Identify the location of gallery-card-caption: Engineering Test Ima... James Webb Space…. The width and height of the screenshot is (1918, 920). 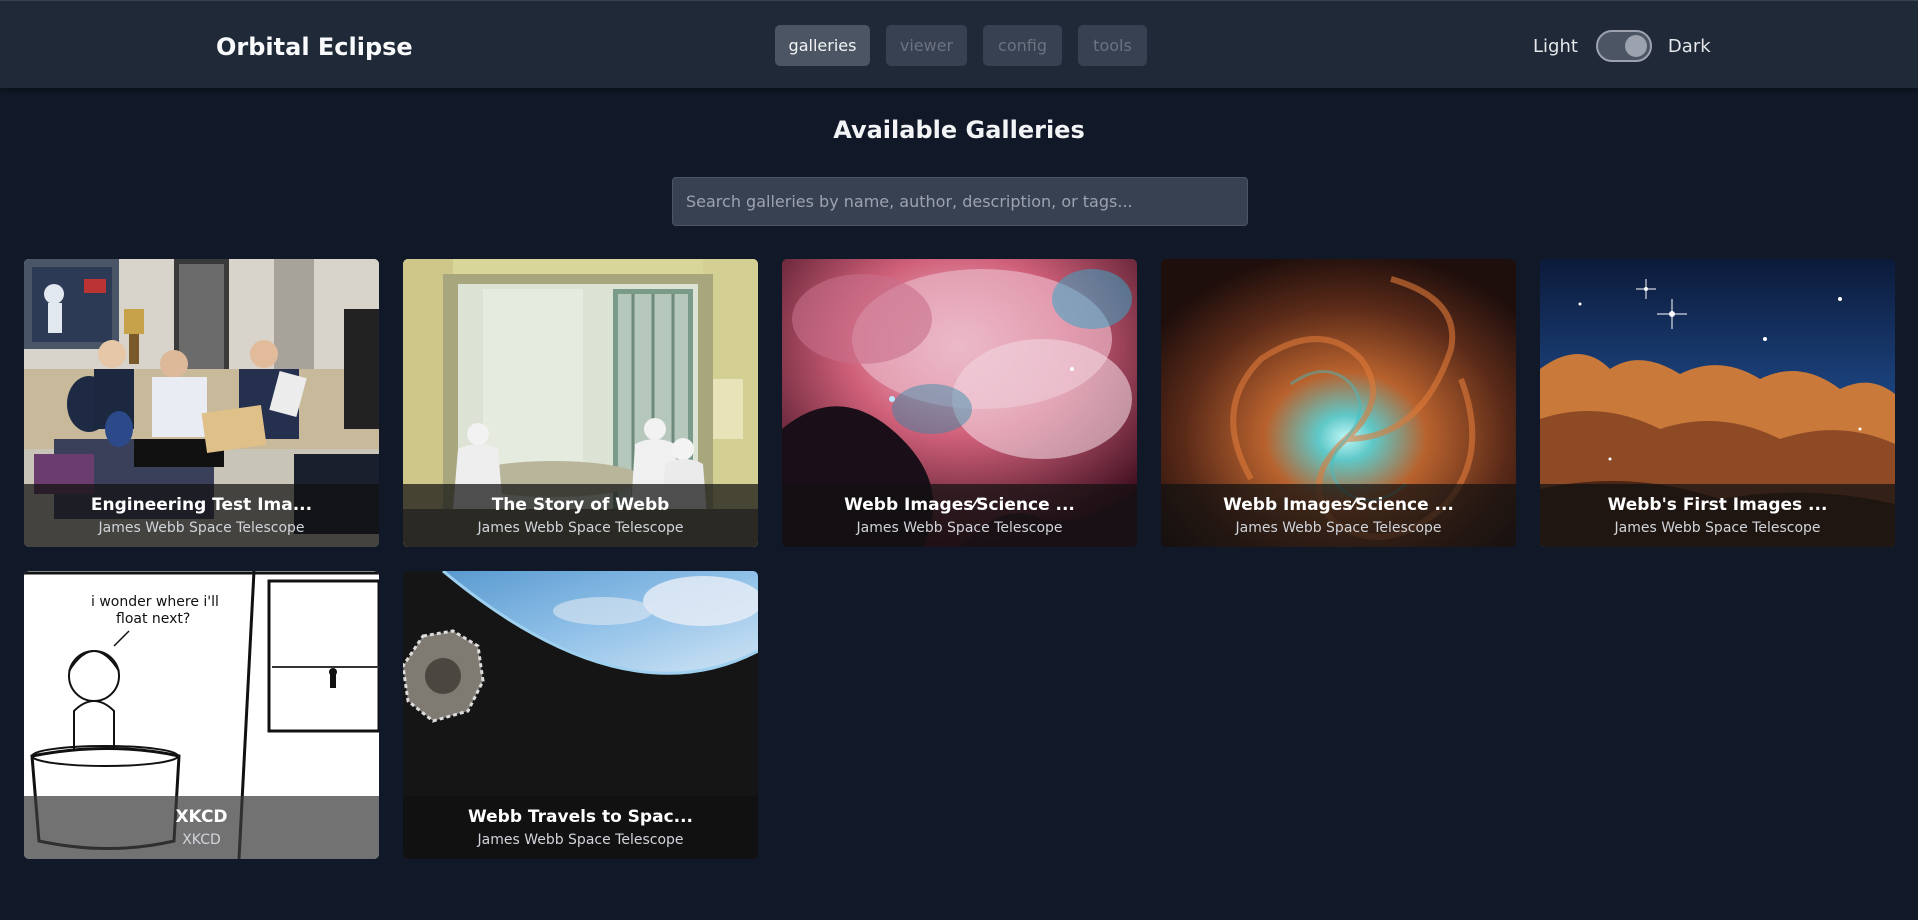
(201, 515).